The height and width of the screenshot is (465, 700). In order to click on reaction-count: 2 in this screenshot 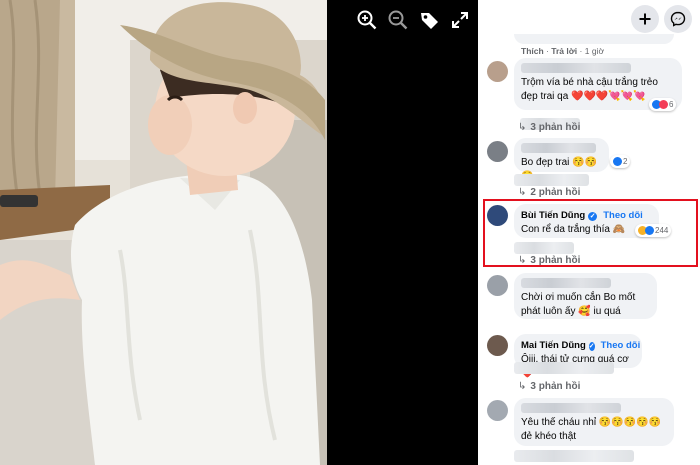, I will do `click(620, 161)`.